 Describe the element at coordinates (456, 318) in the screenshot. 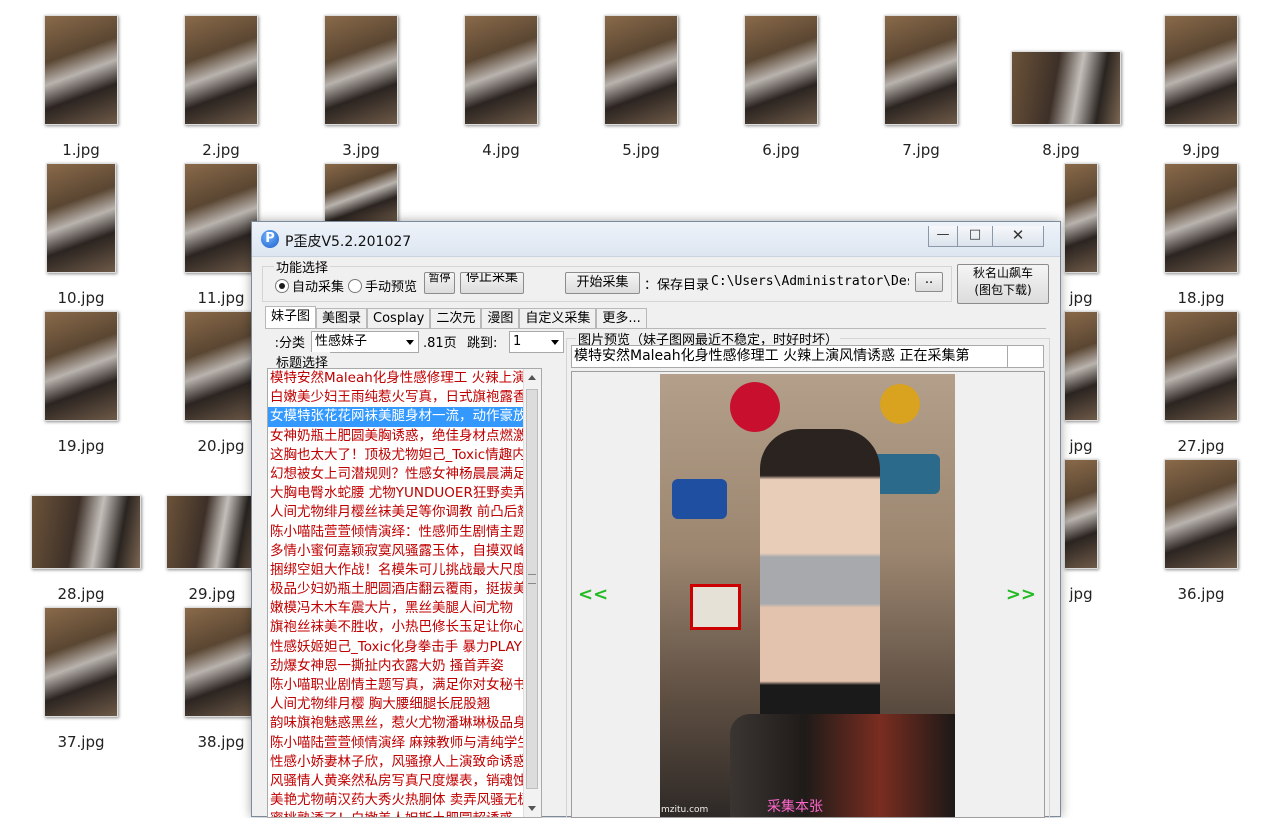

I see `tab-3: 二次元` at that location.